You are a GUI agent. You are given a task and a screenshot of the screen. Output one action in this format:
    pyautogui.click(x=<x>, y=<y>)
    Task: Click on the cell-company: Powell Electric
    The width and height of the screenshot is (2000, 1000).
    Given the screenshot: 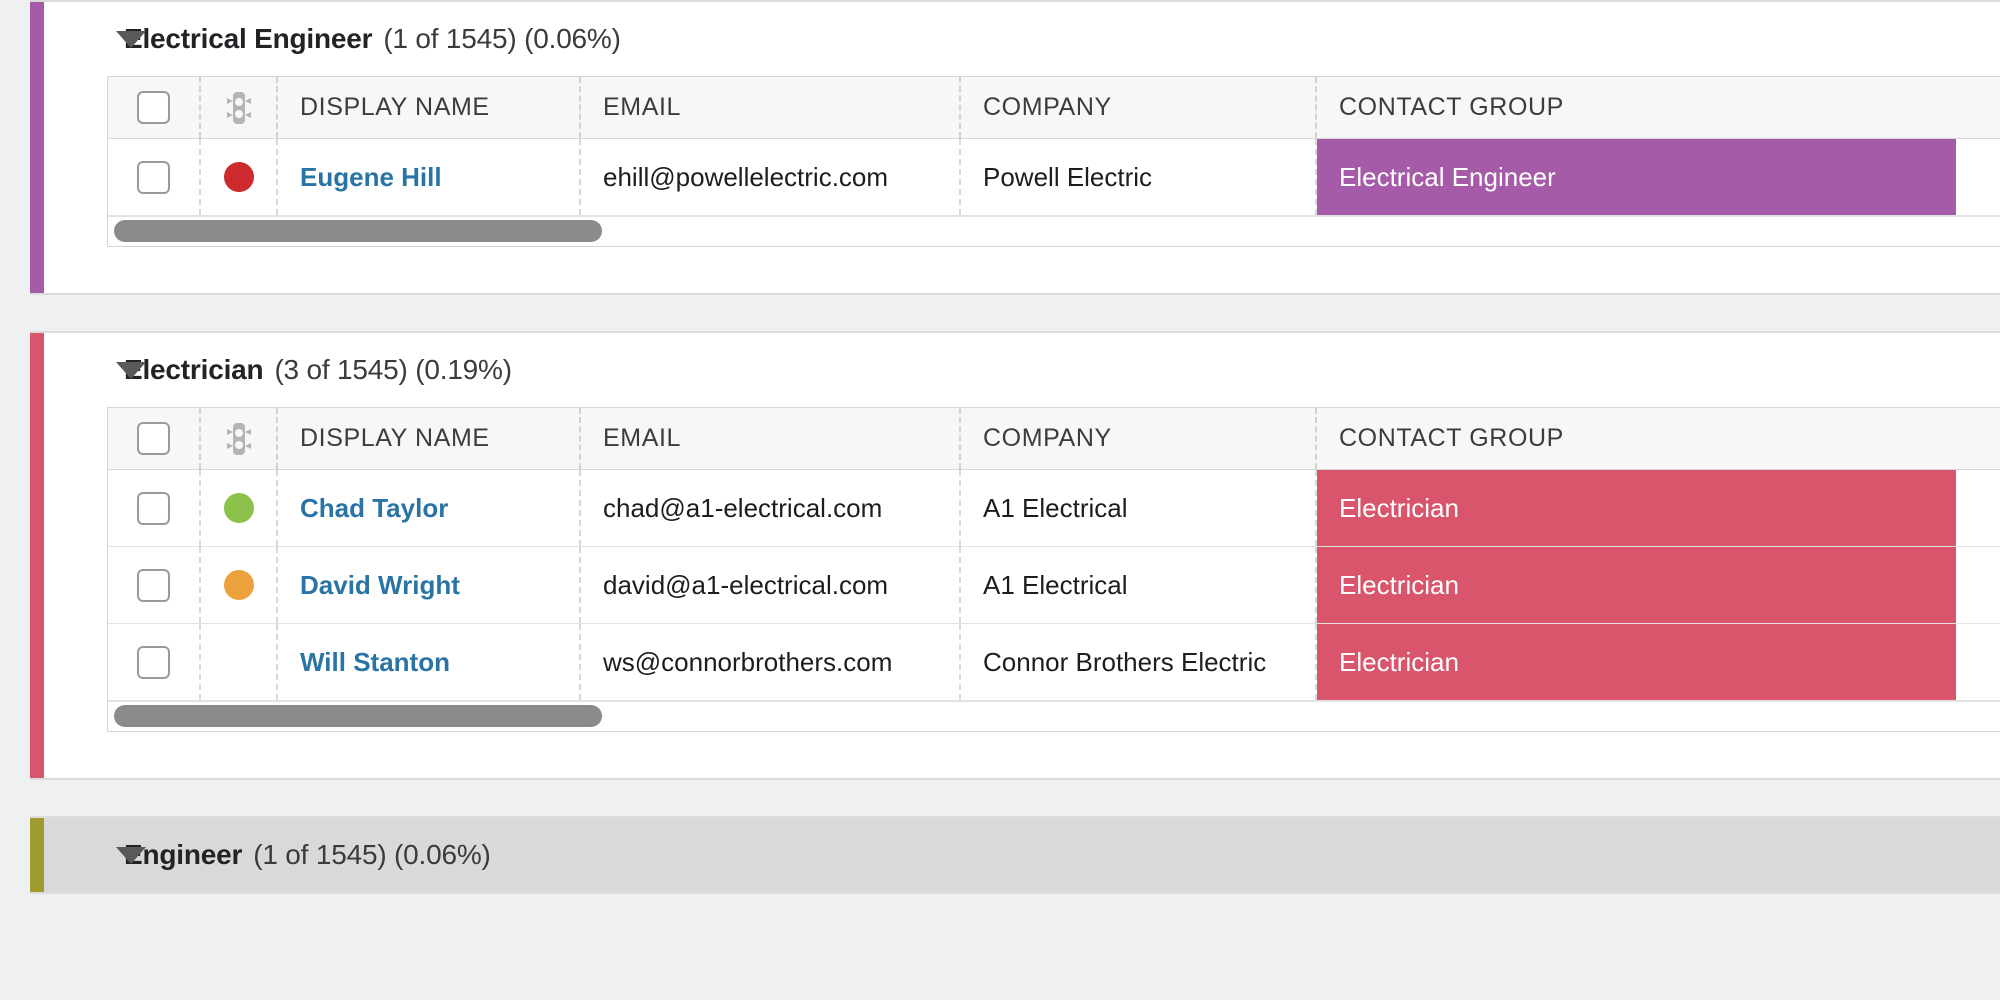 What is the action you would take?
    pyautogui.click(x=1137, y=177)
    